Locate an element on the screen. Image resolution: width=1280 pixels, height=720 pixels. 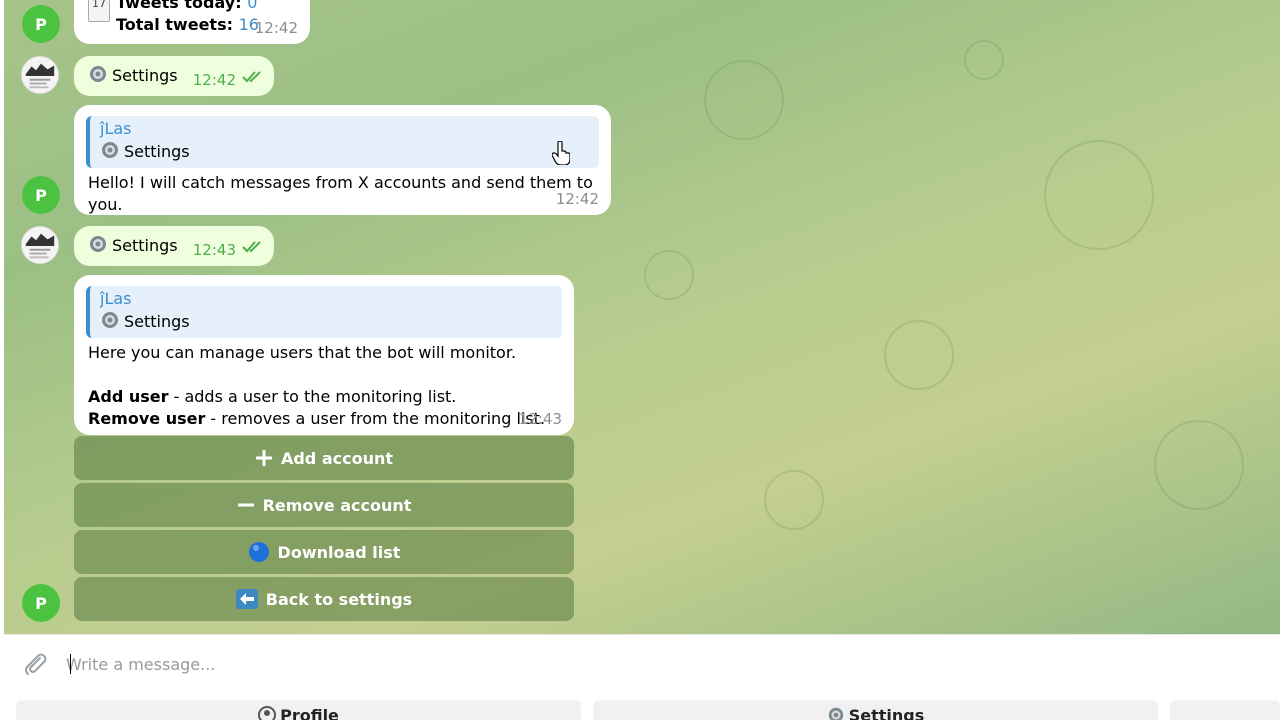
minus-icon is located at coordinates (246, 505).